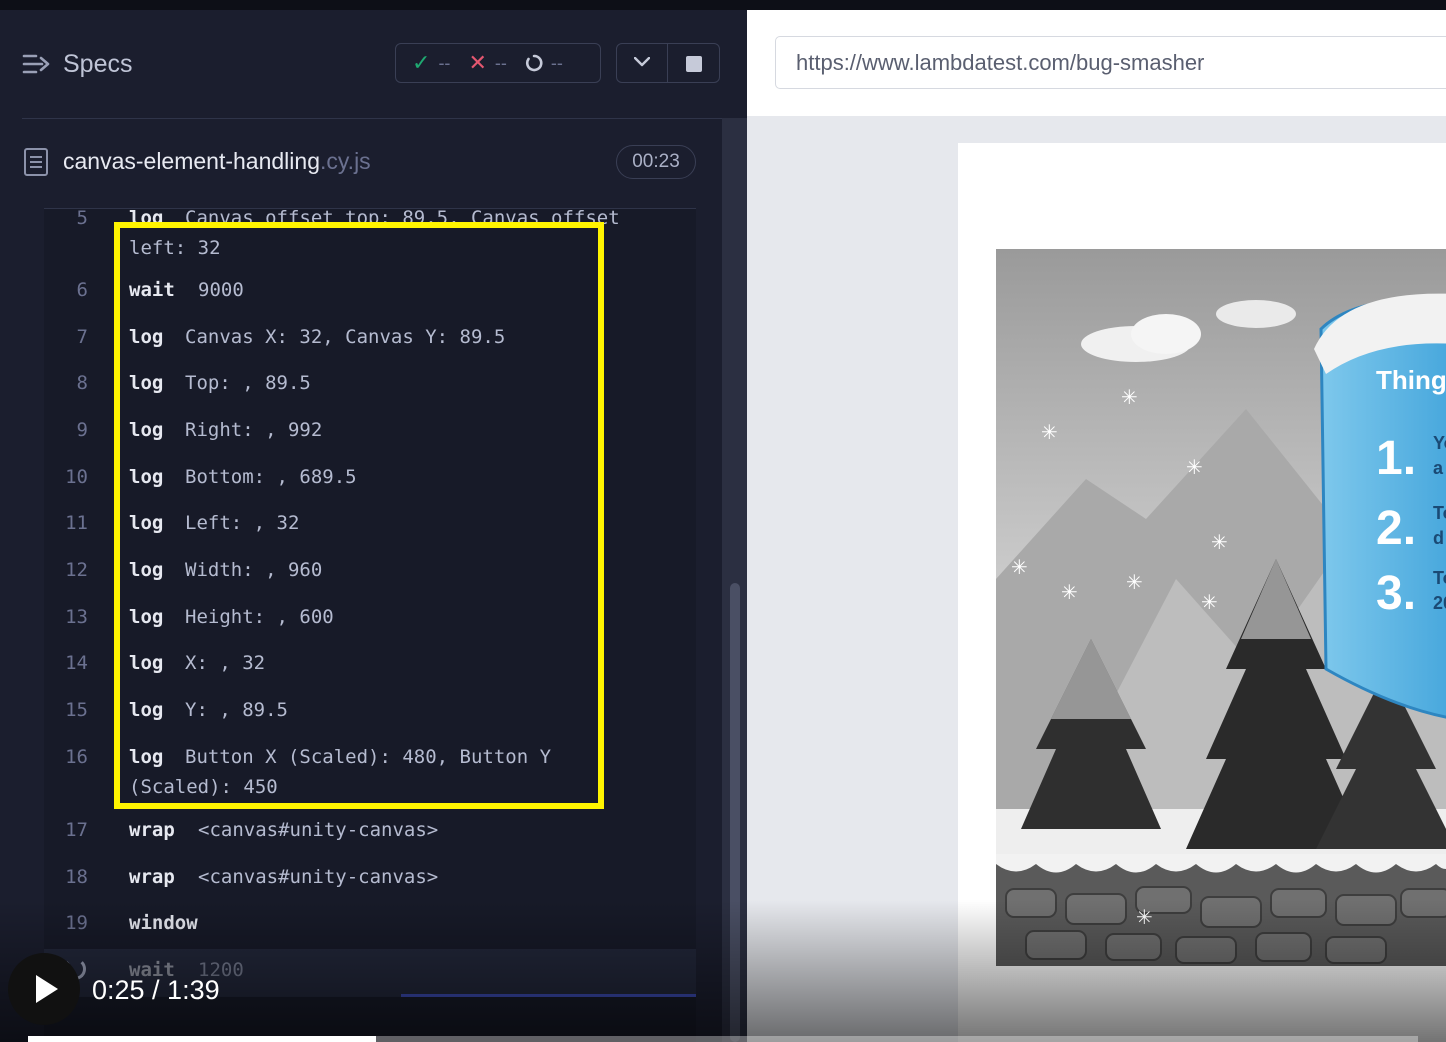 This screenshot has height=1042, width=1446. Describe the element at coordinates (534, 63) in the screenshot. I see `pending-spinner-icon` at that location.